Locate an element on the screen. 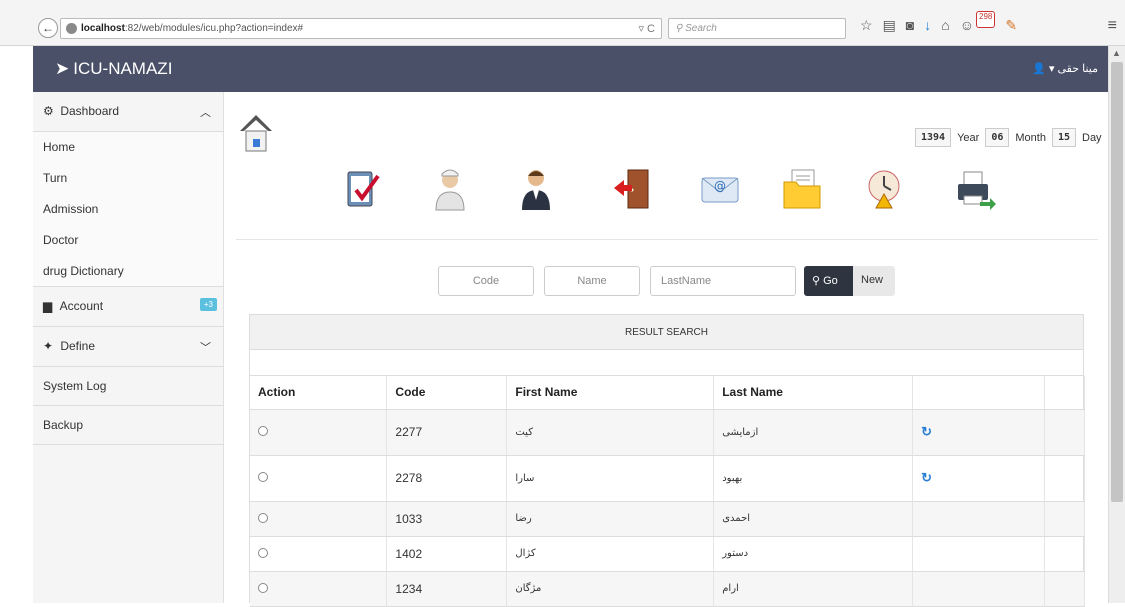  plane-icon: ➤ is located at coordinates (62, 68).